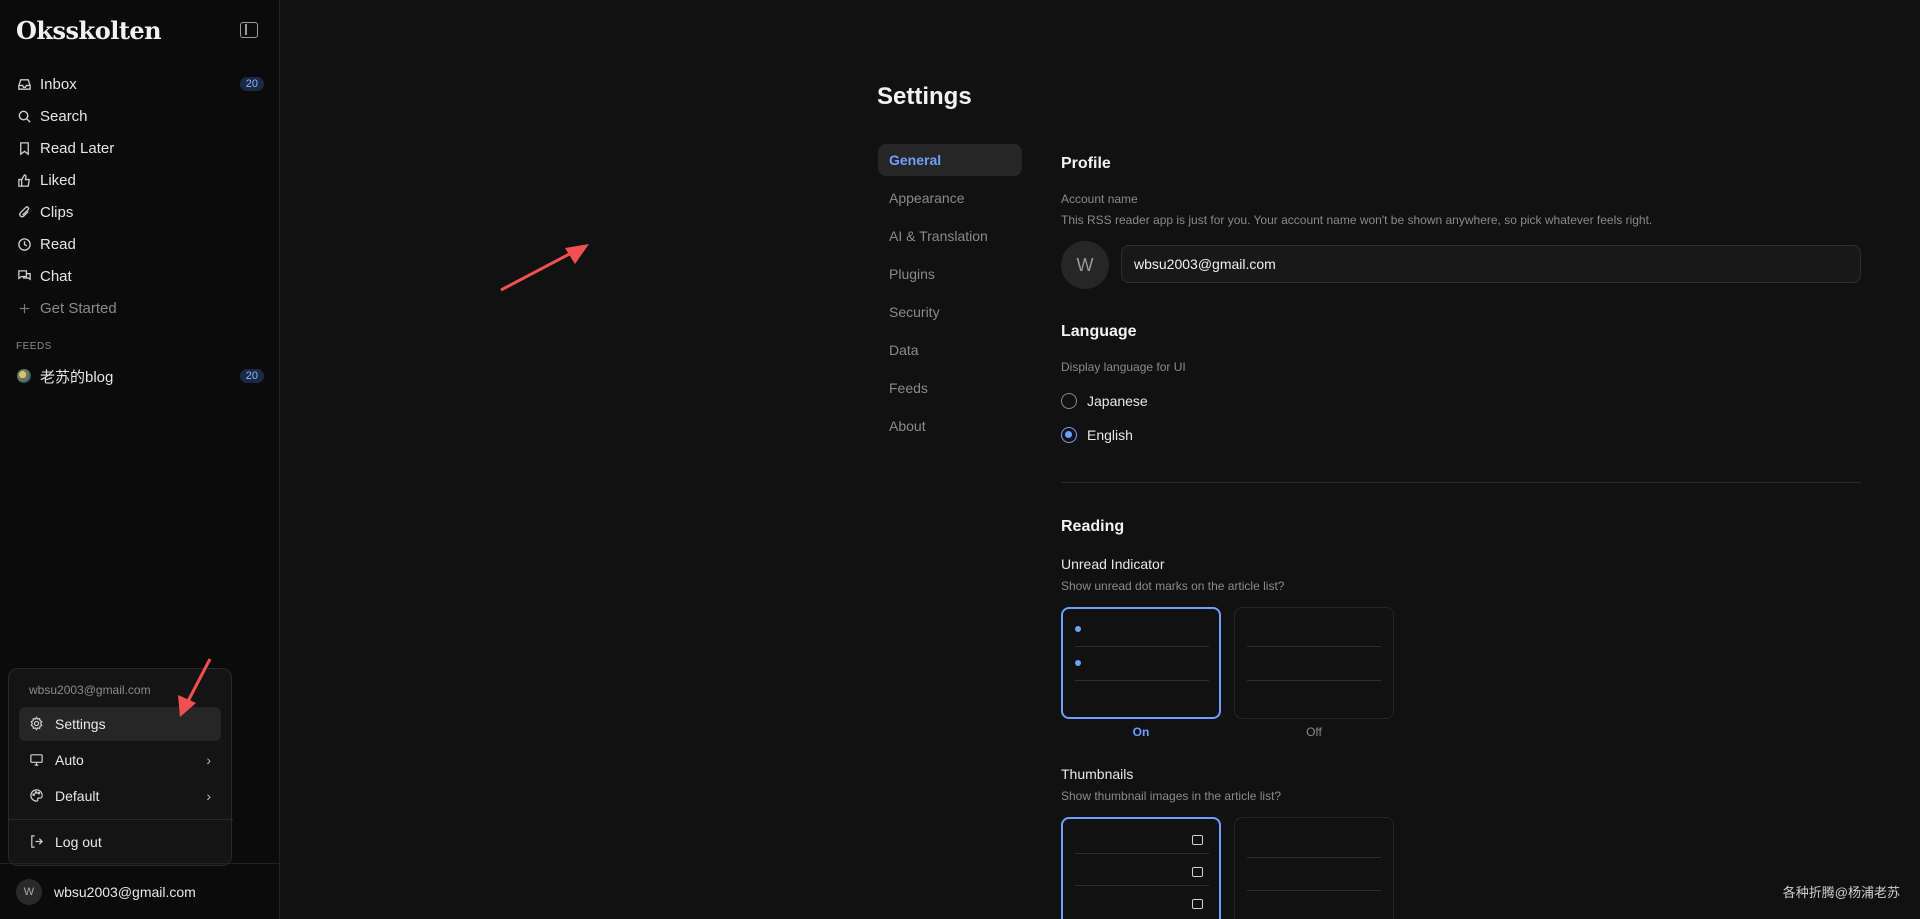 The image size is (1920, 919). I want to click on gear-icon, so click(37, 724).